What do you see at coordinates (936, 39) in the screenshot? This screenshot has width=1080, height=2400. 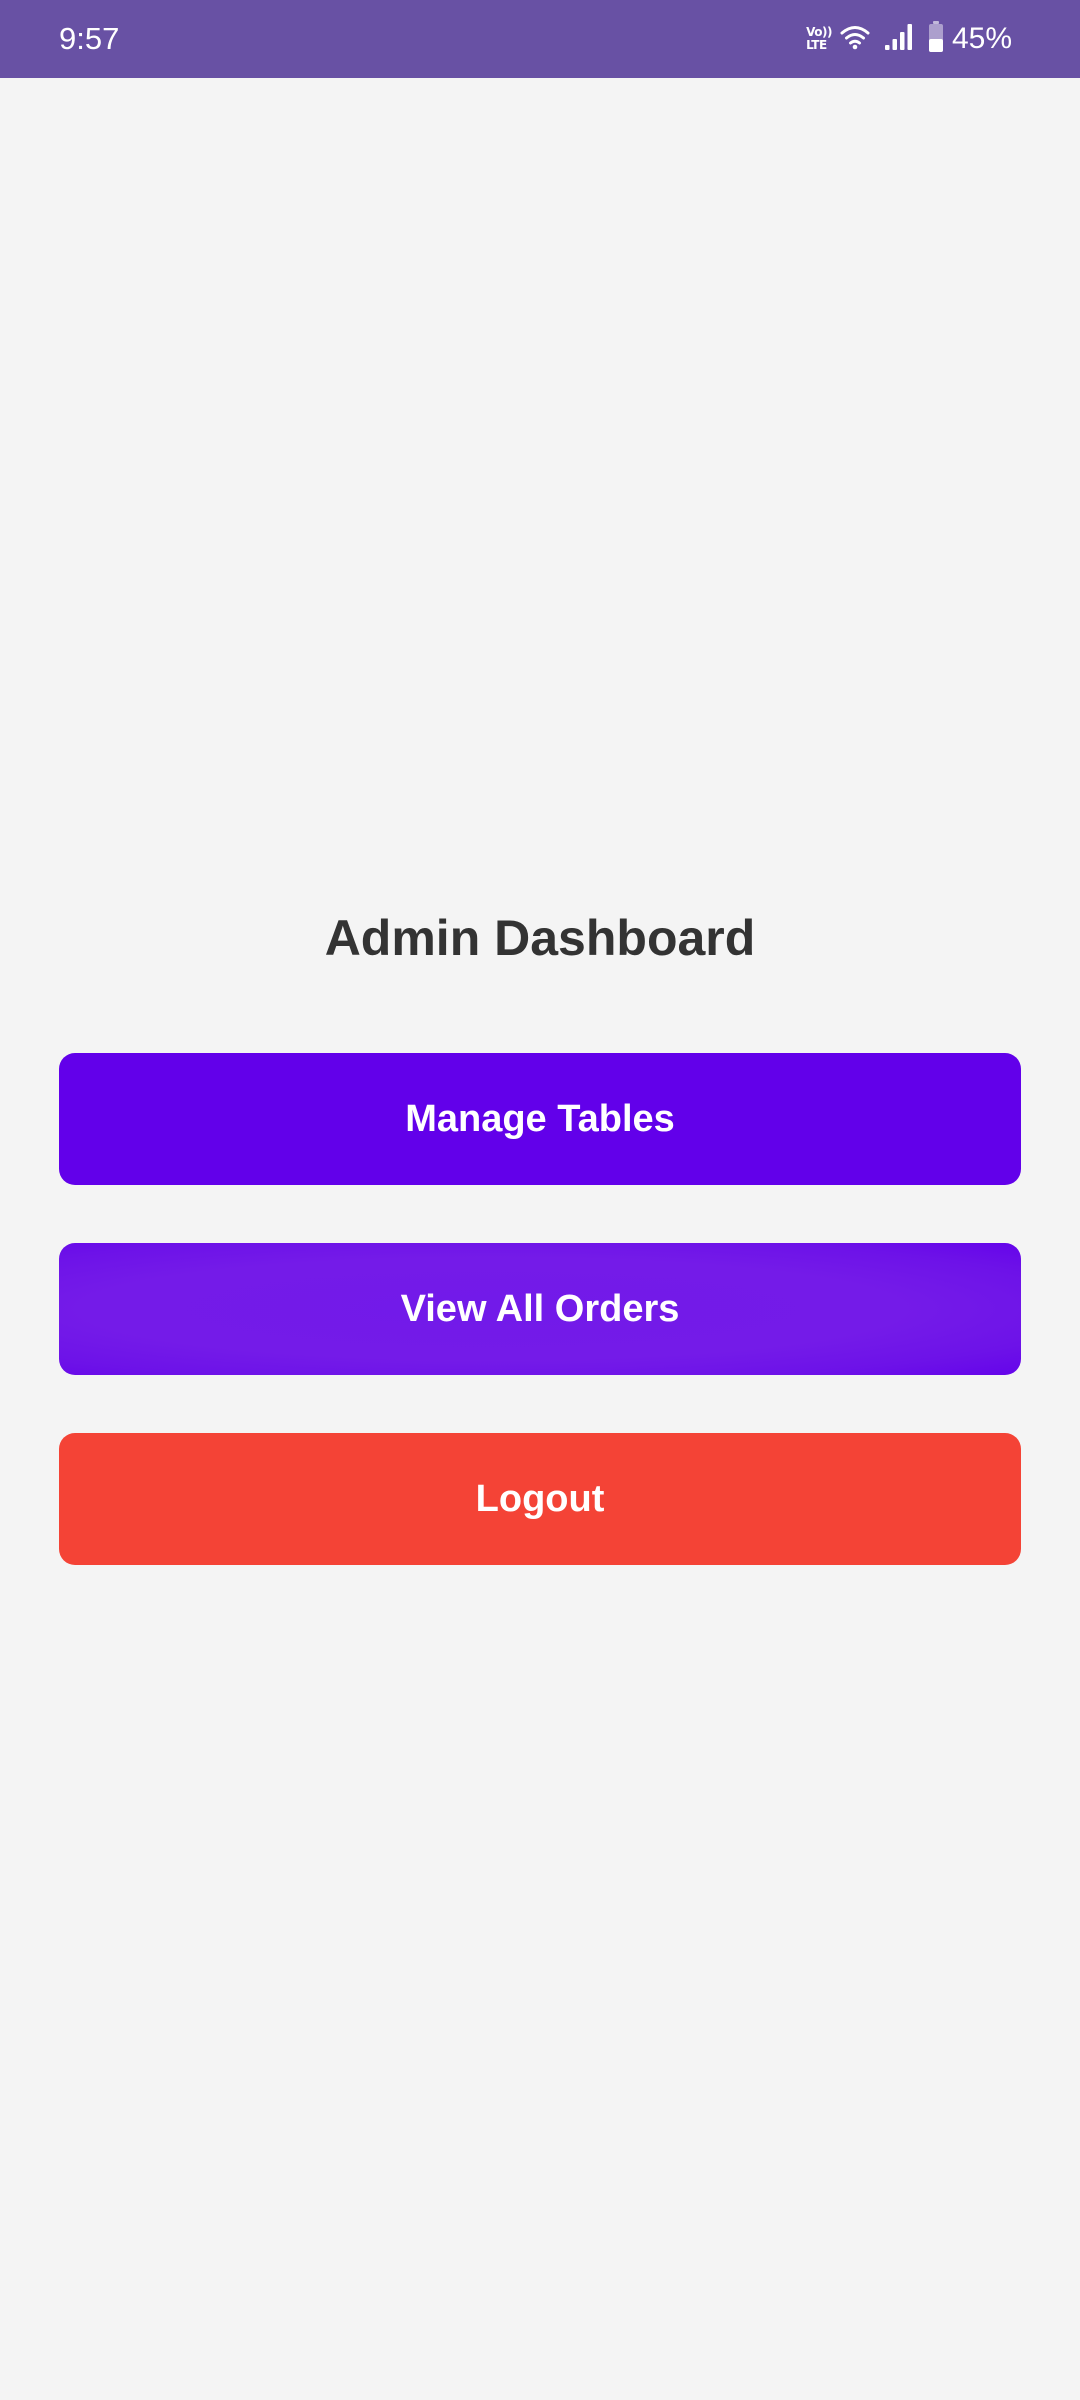 I see `battery-icon` at bounding box center [936, 39].